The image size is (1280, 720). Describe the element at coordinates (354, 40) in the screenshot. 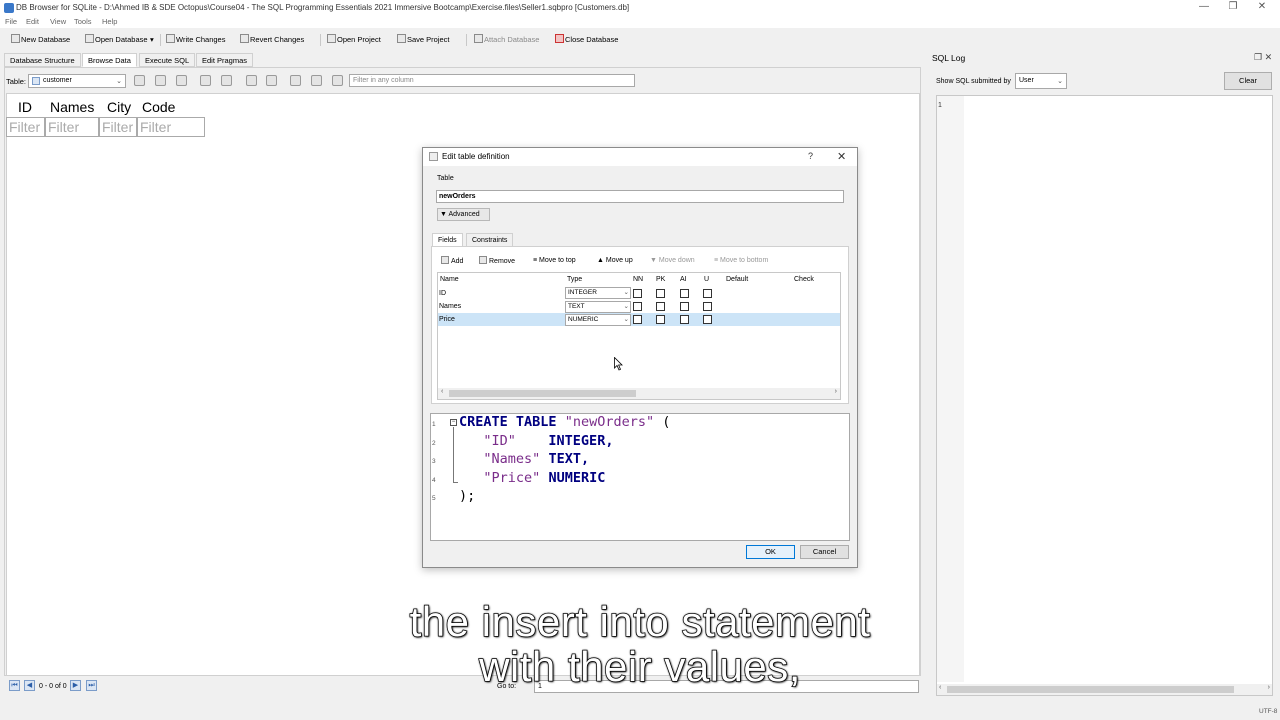

I see `open-project-button: Open Project` at that location.